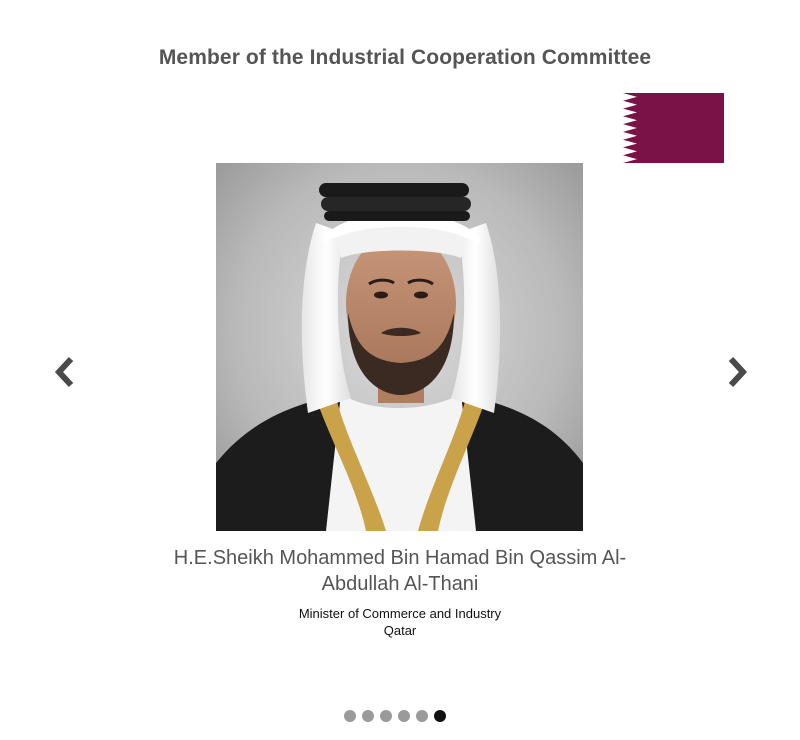 The height and width of the screenshot is (740, 800). I want to click on pagination-dot-active, so click(440, 716).